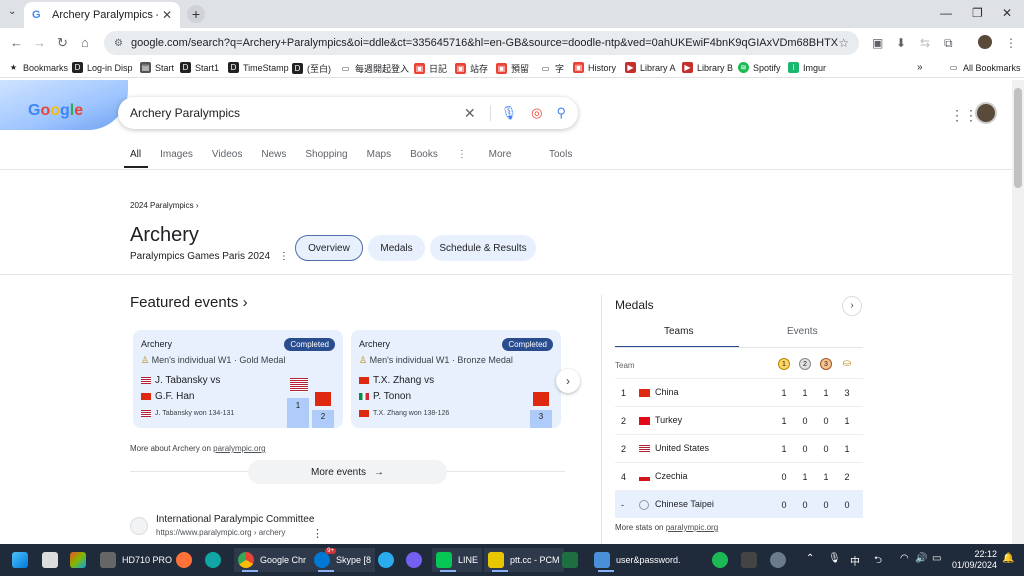 This screenshot has width=1024, height=576. I want to click on chip-schedule: Schedule & Results, so click(483, 248).